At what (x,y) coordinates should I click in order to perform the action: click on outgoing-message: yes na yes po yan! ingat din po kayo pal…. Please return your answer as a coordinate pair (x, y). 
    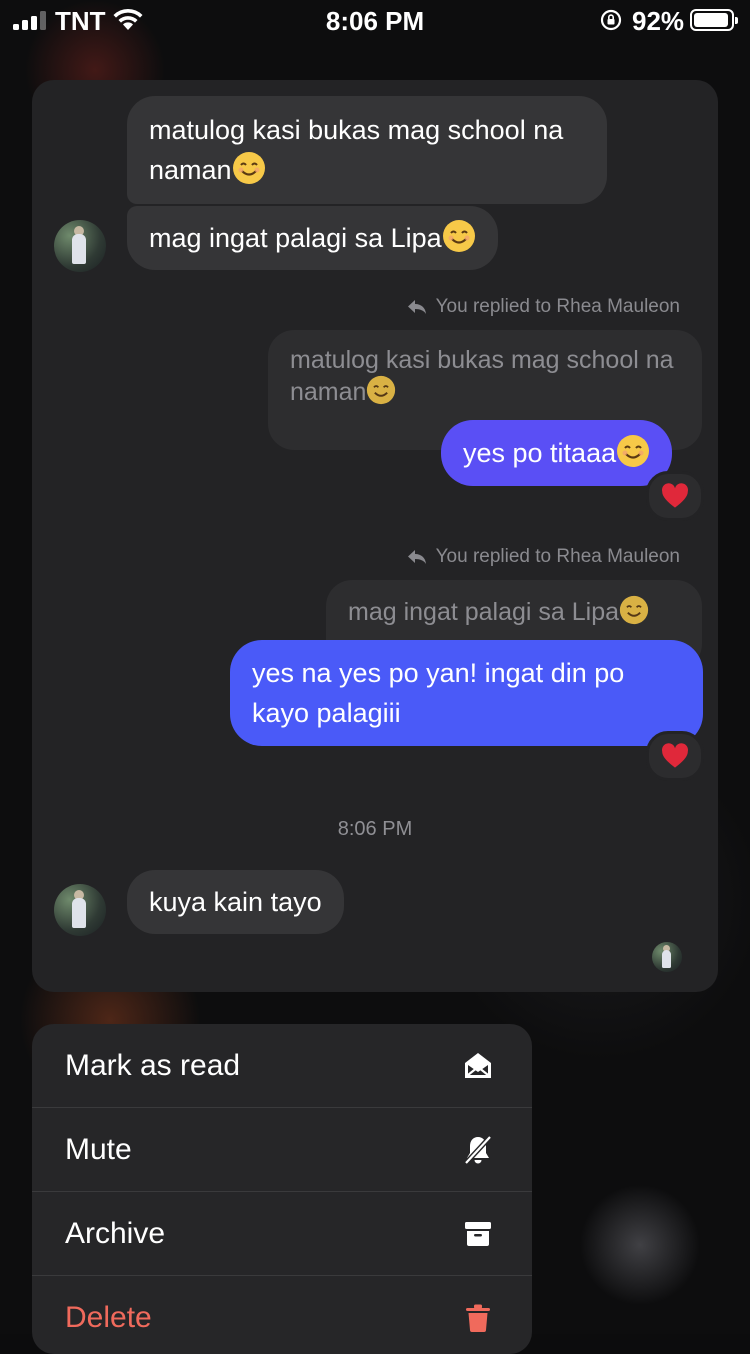
    Looking at the image, I should click on (466, 693).